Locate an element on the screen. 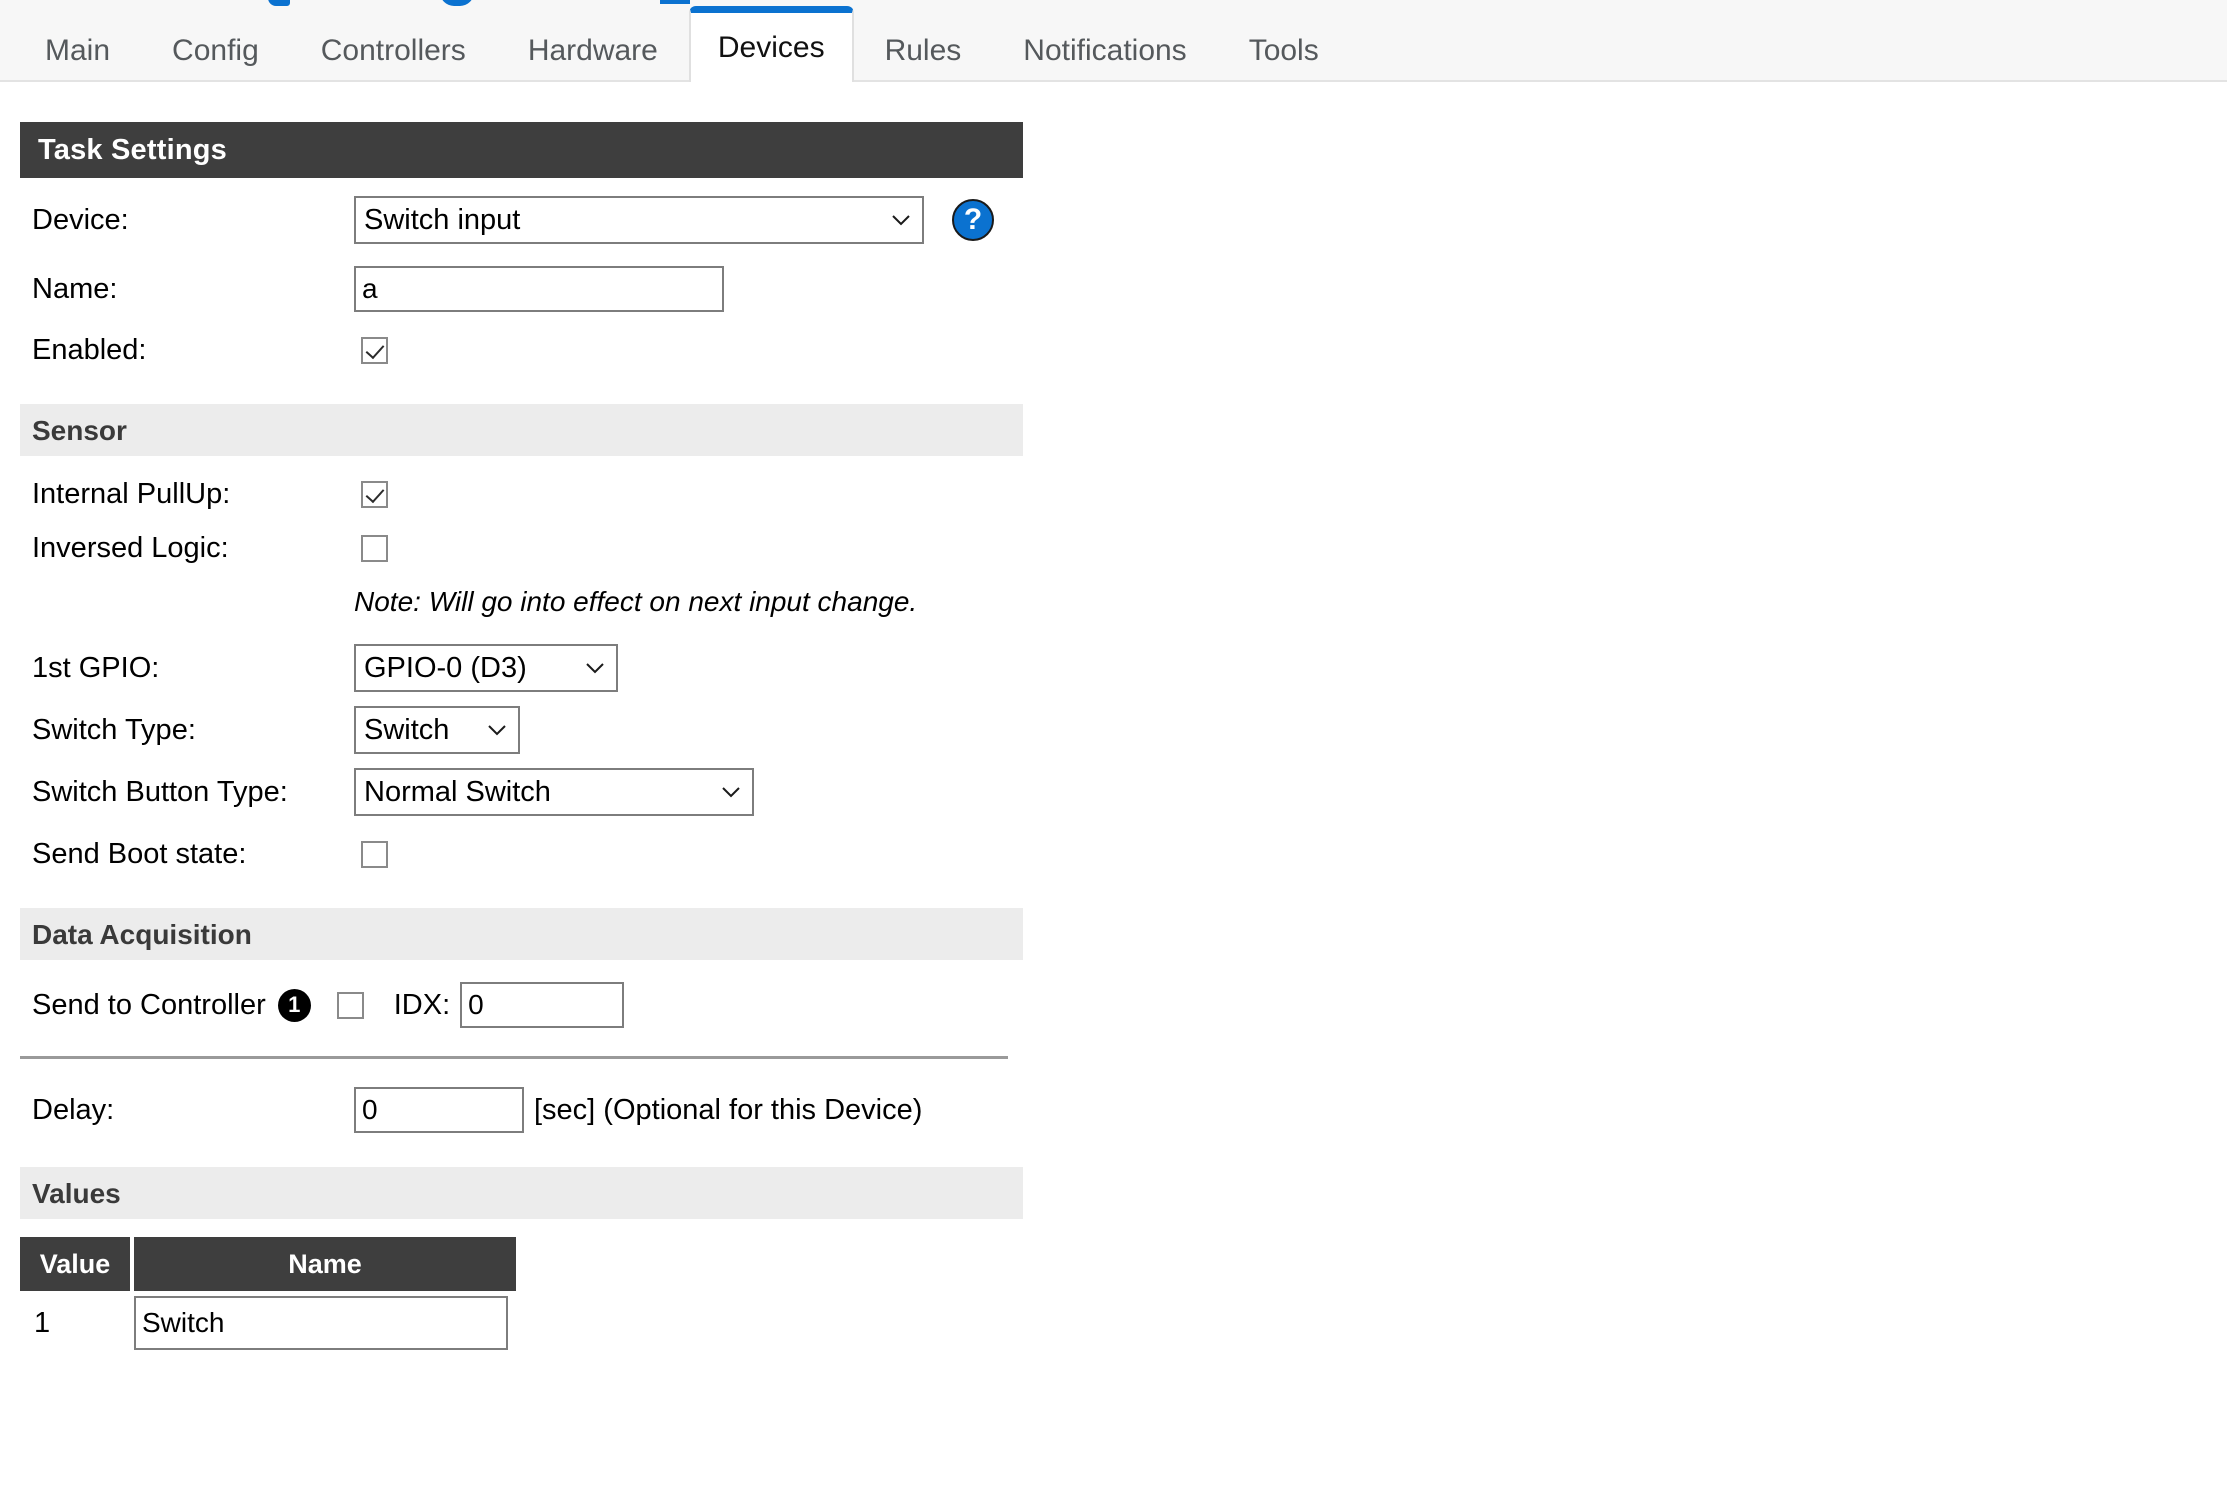  tab-notifications: Notifications is located at coordinates (1104, 51).